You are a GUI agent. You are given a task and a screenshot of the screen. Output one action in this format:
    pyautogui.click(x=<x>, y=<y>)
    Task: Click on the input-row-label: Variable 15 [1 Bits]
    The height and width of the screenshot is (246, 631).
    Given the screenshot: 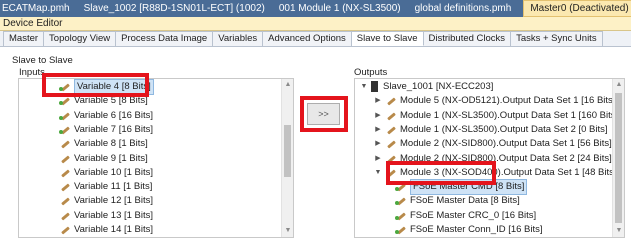 What is the action you would take?
    pyautogui.click(x=113, y=236)
    